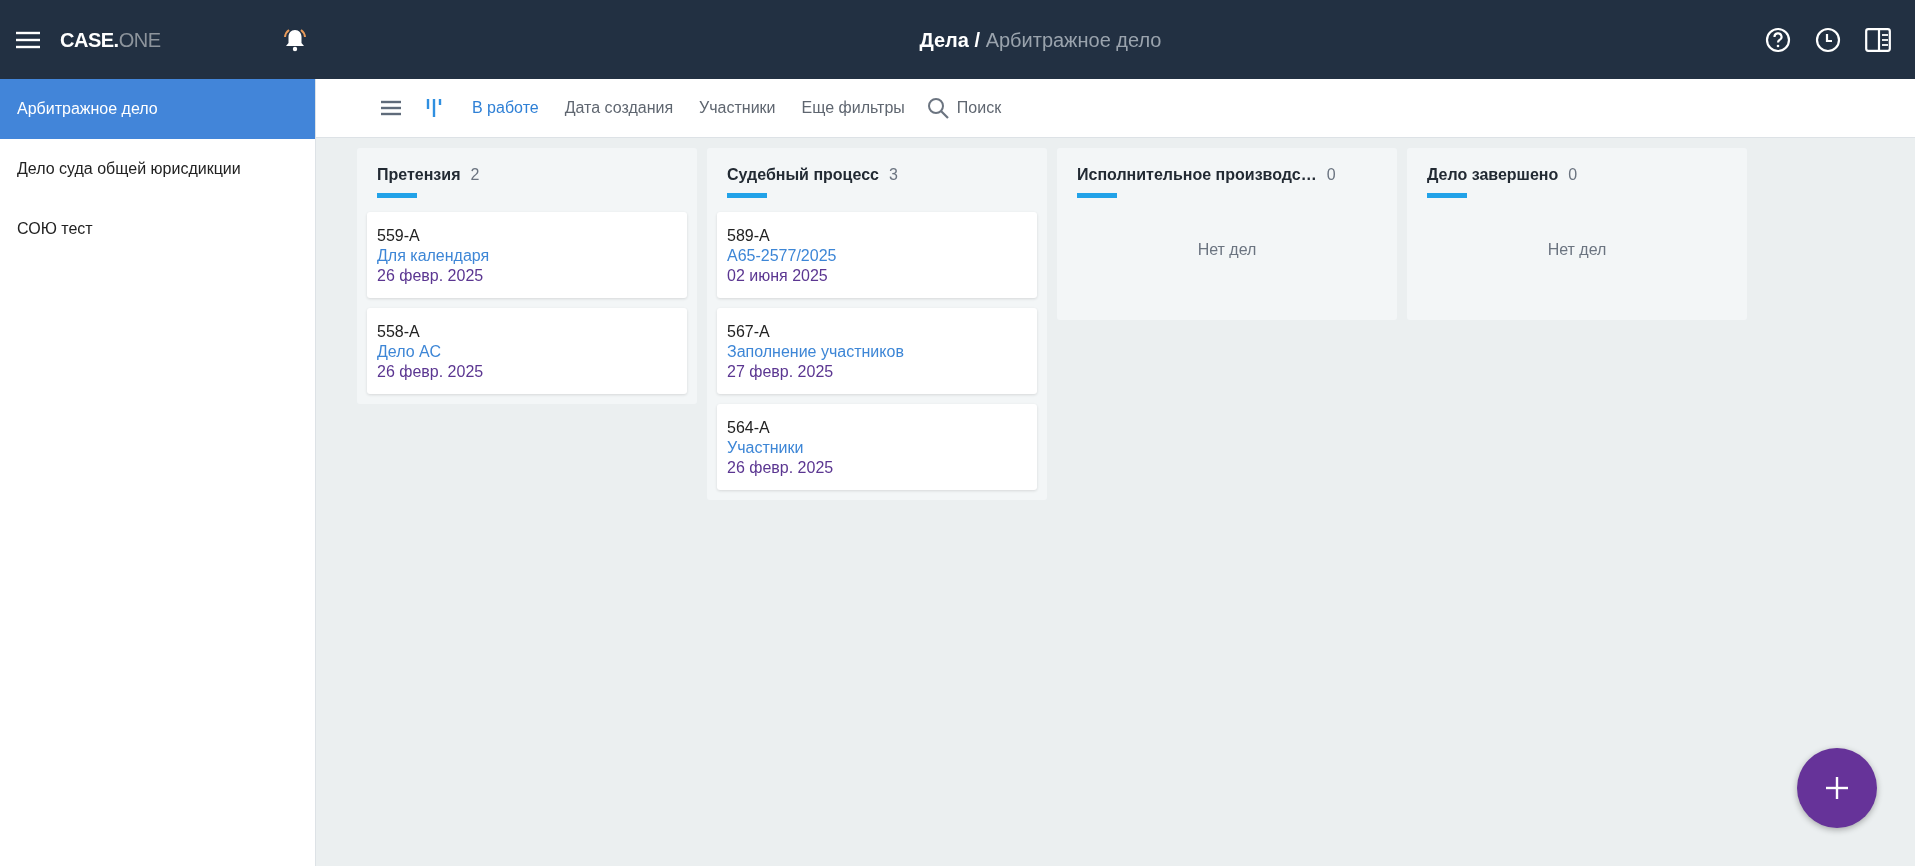 The image size is (1915, 866). What do you see at coordinates (1493, 175) in the screenshot?
I see `column-title: Дело завершено` at bounding box center [1493, 175].